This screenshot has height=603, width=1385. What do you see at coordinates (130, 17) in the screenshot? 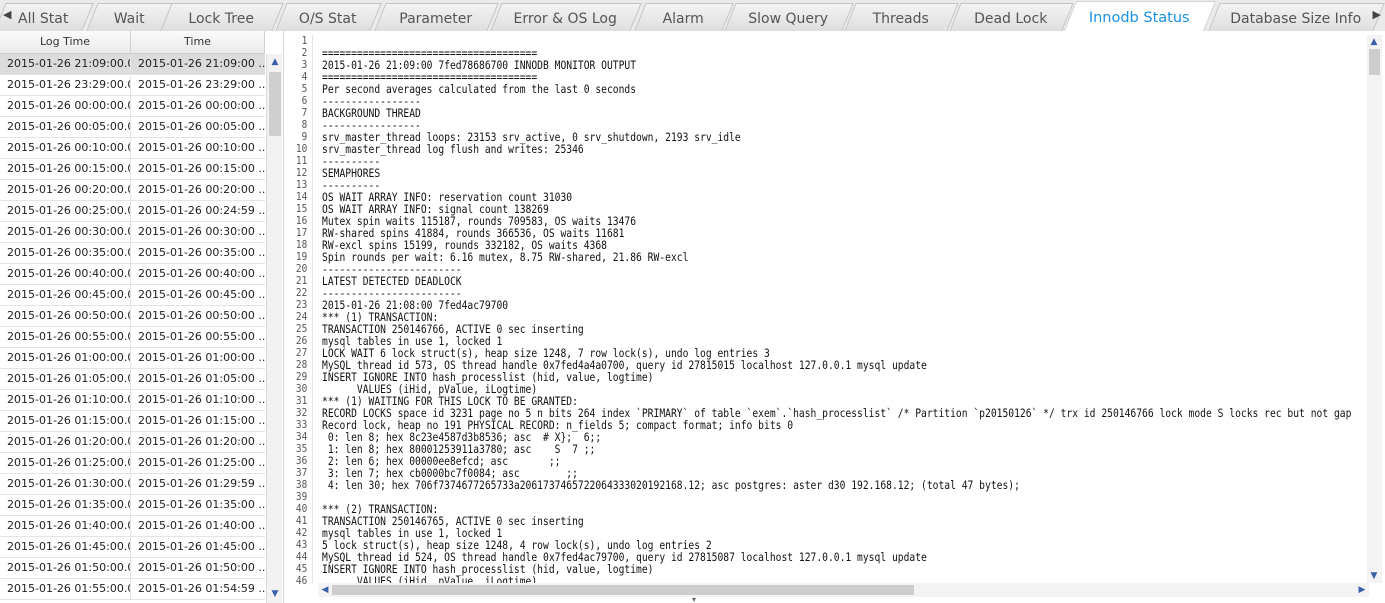
I see `tab-wait: Wait` at bounding box center [130, 17].